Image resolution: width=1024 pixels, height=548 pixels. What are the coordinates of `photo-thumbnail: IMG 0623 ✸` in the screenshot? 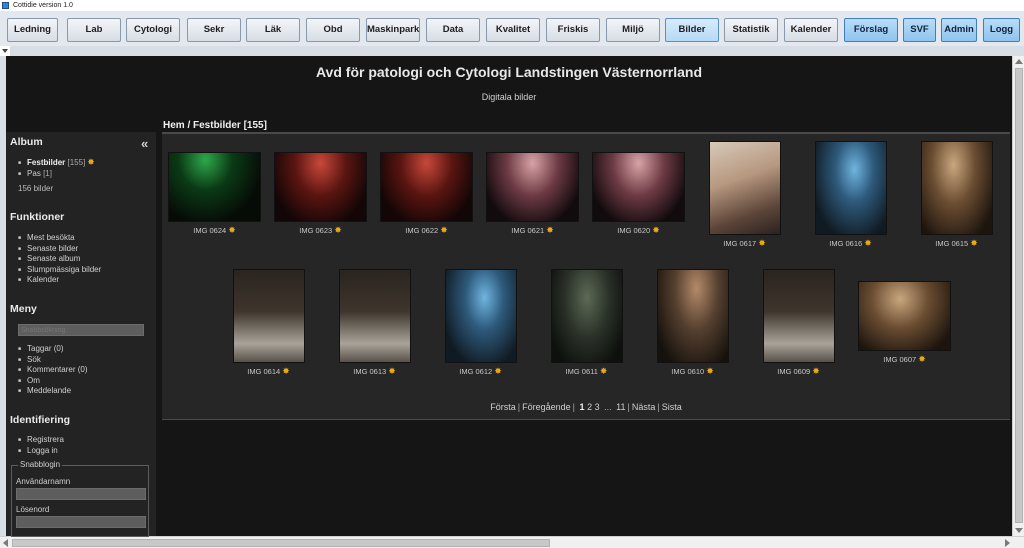 It's located at (320, 194).